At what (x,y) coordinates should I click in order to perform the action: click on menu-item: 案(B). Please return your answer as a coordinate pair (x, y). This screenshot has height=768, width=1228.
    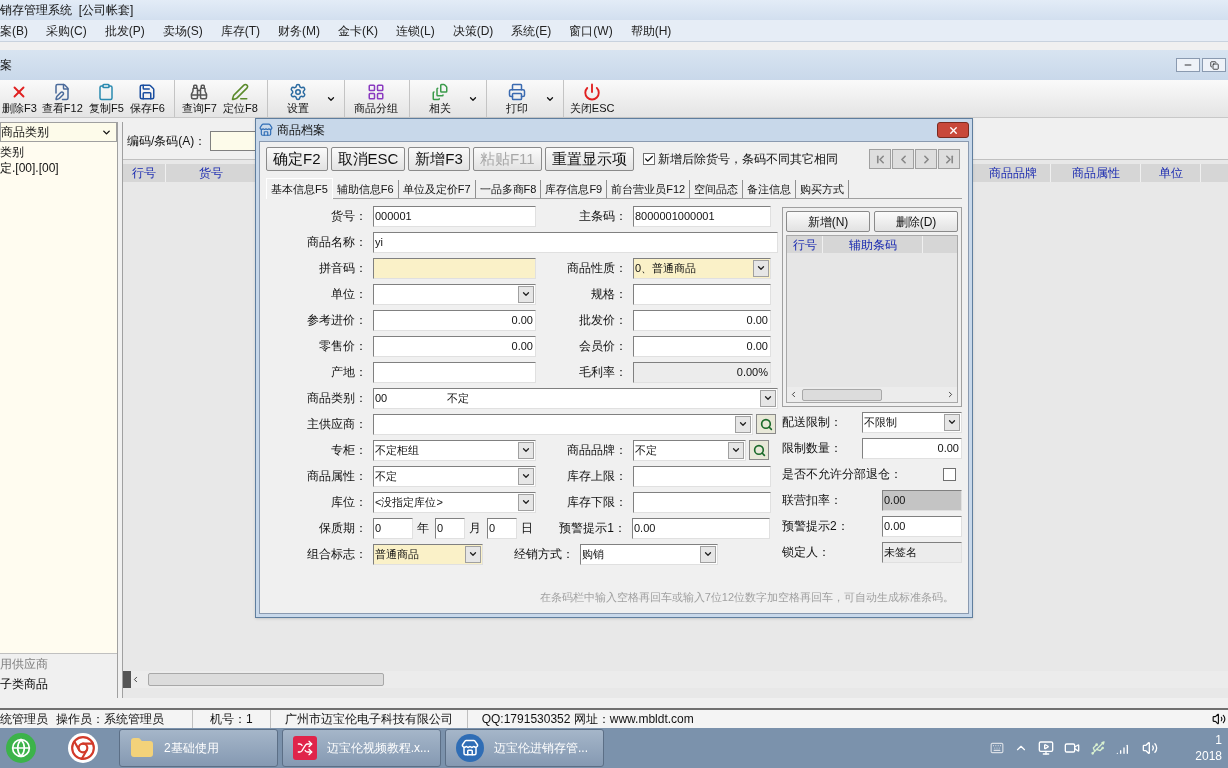
    Looking at the image, I should click on (14, 30).